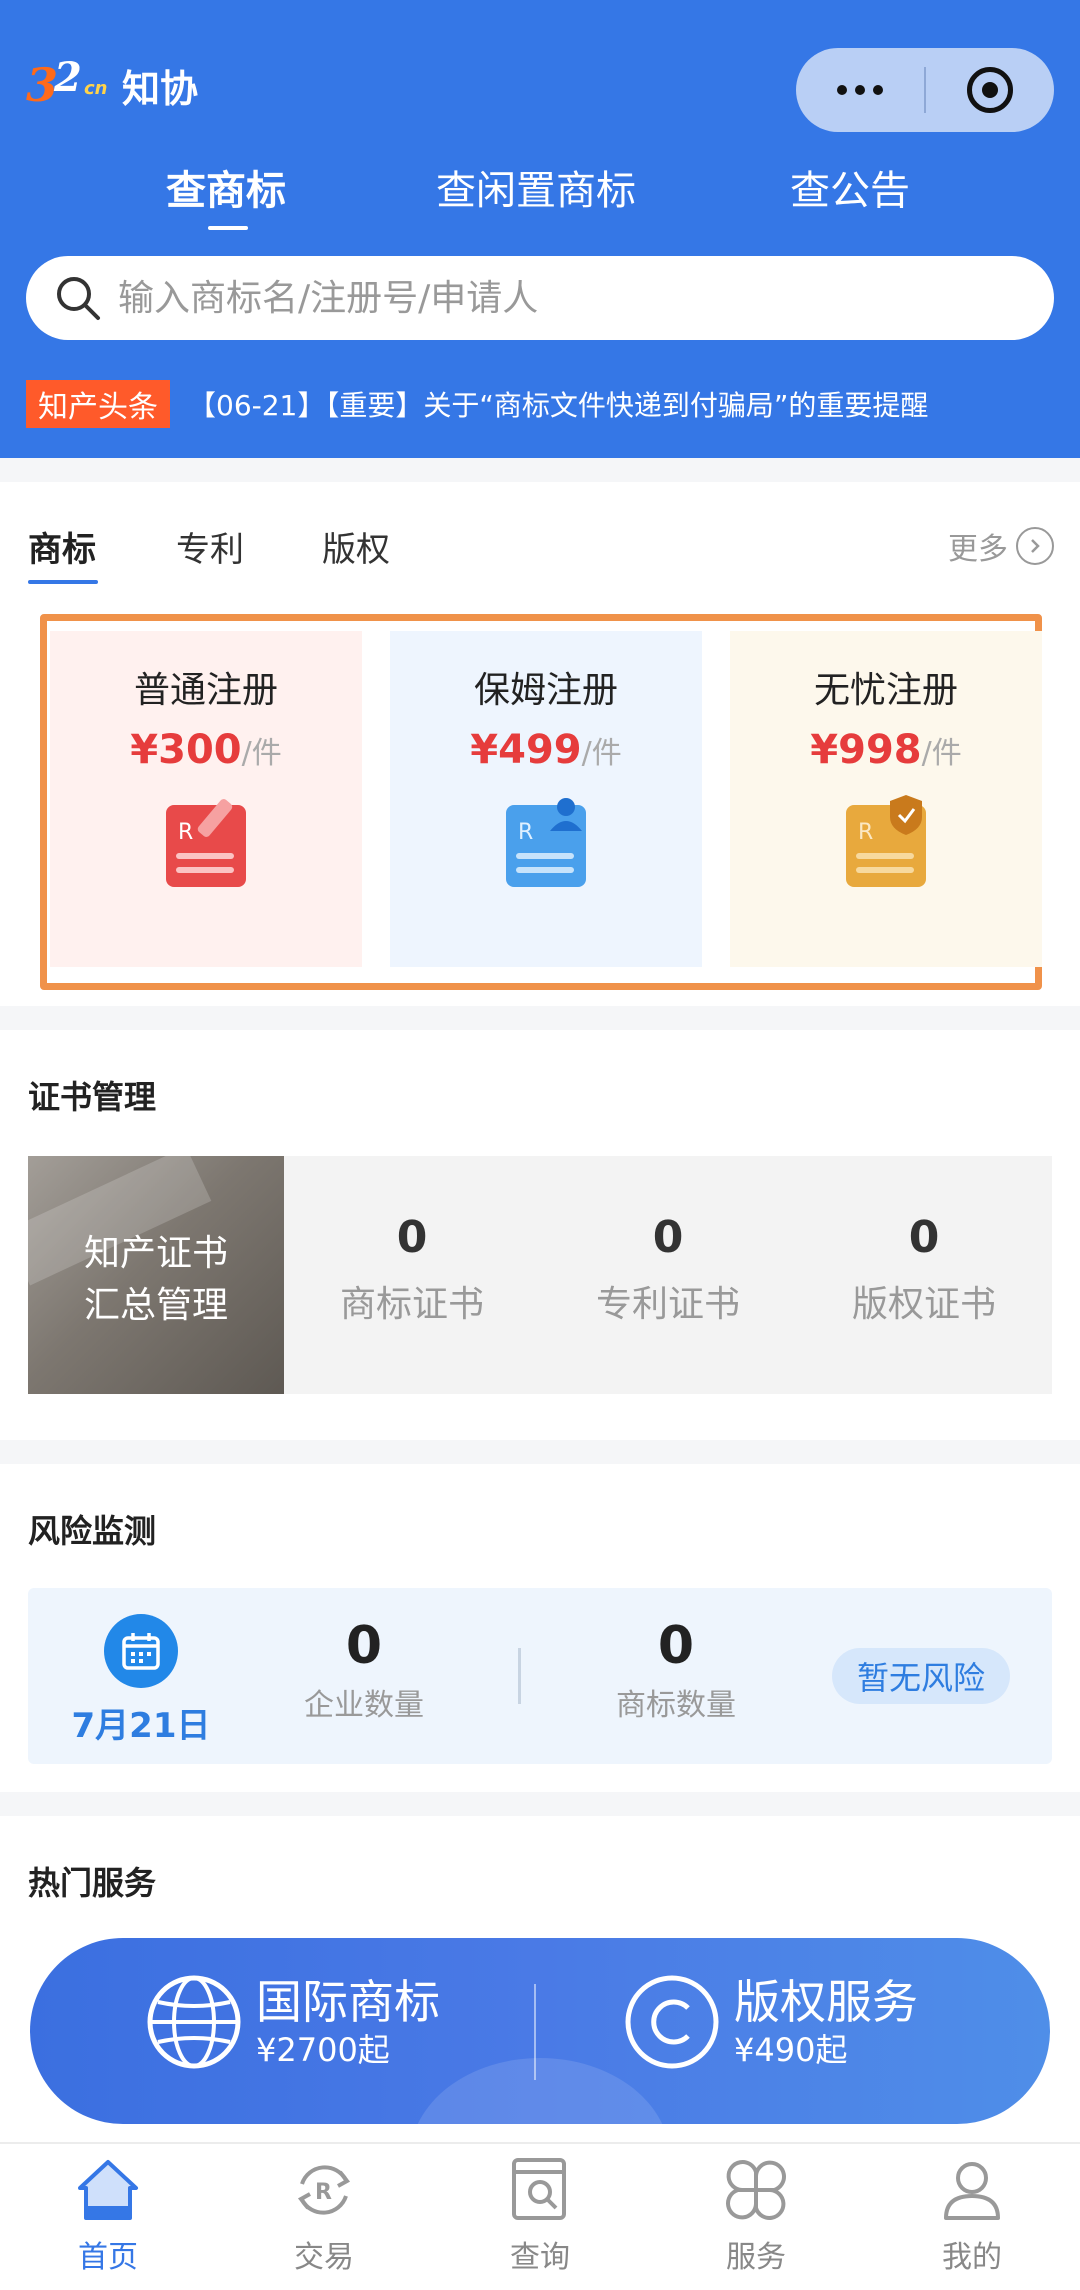 The width and height of the screenshot is (1080, 2290). What do you see at coordinates (108, 2190) in the screenshot?
I see `home-icon` at bounding box center [108, 2190].